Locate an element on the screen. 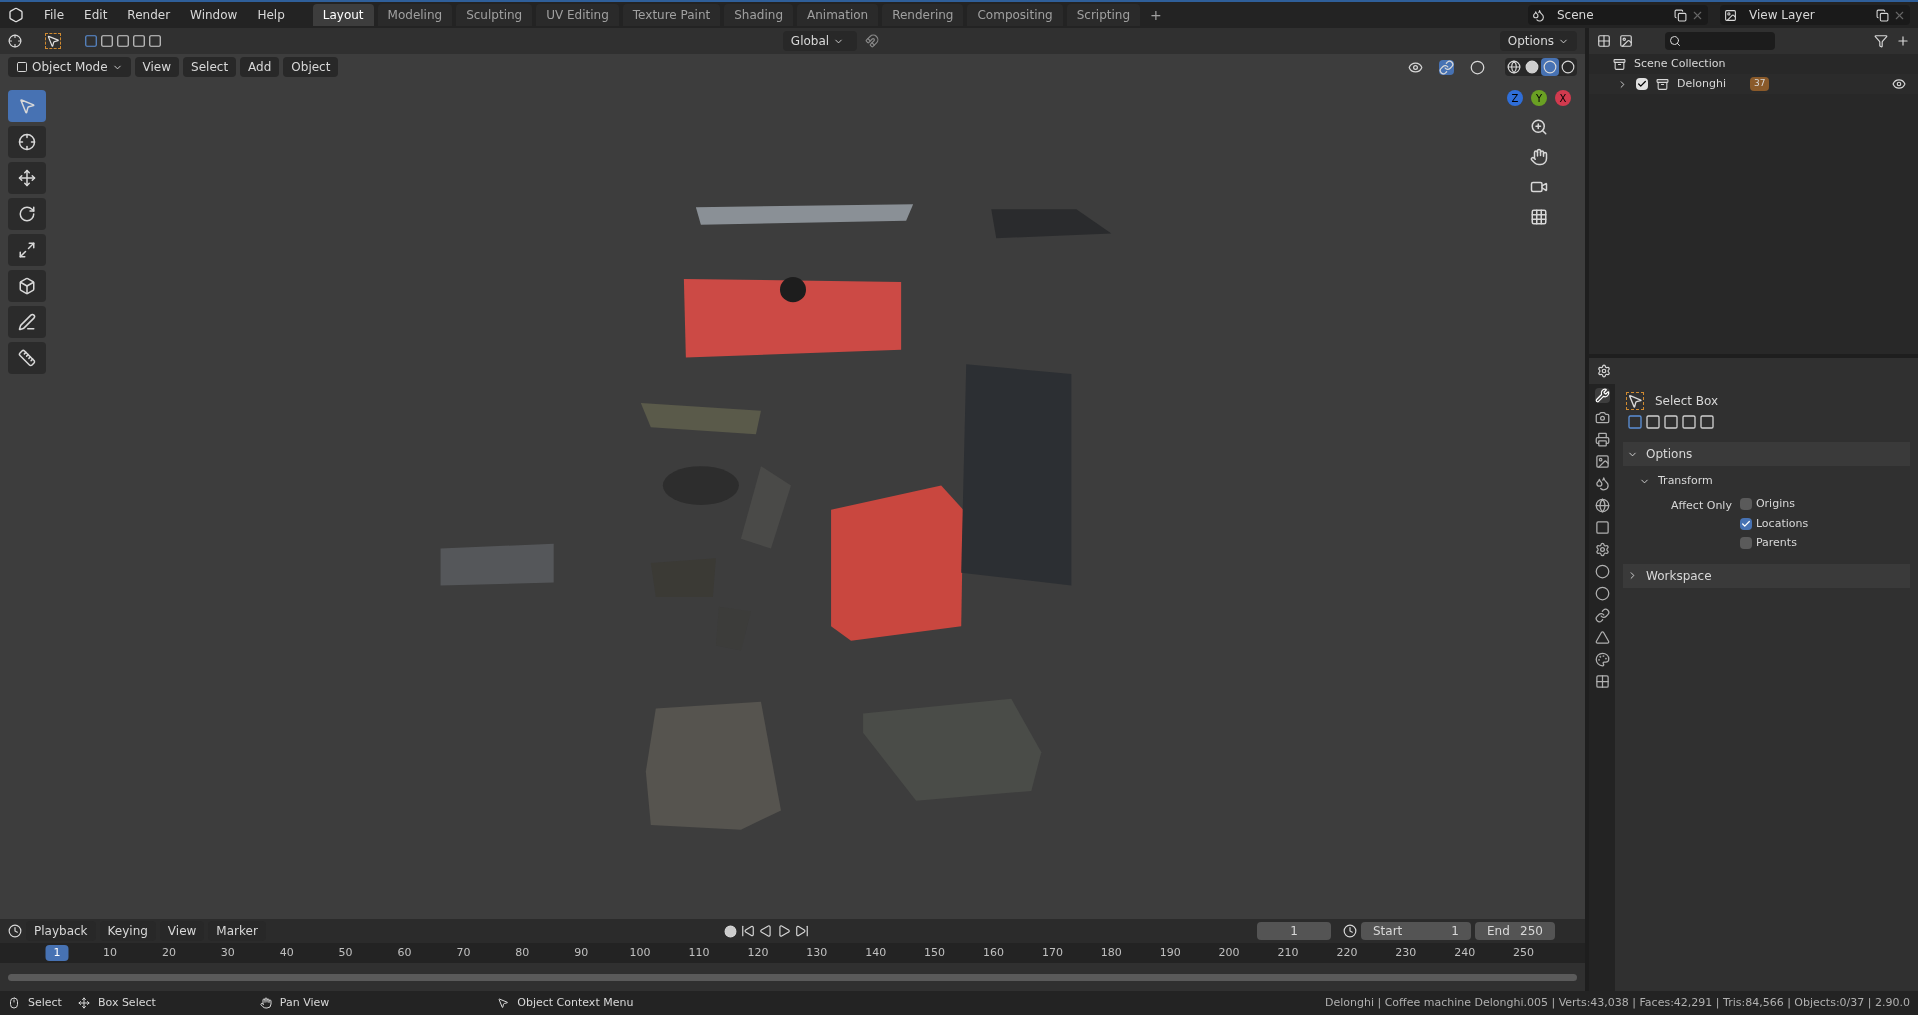 This screenshot has height=1015, width=1918. viewport-menu: View is located at coordinates (157, 67).